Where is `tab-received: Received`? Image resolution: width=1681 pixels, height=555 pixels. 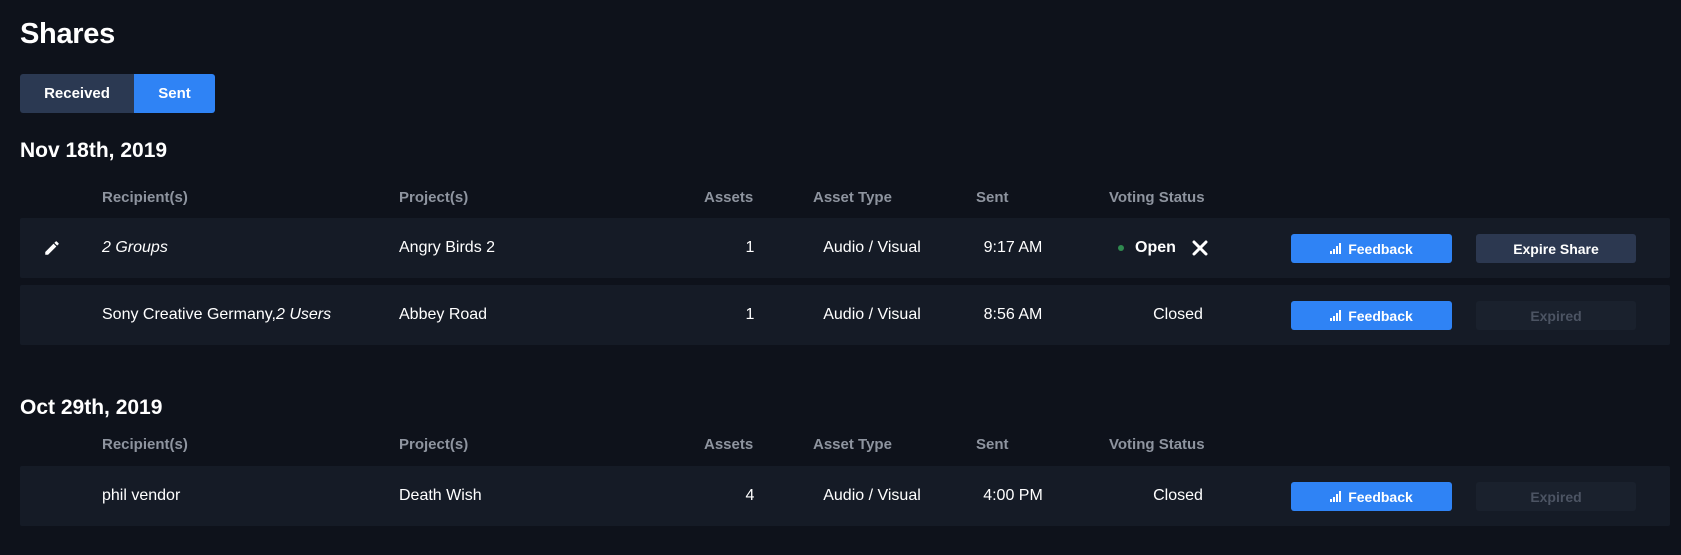 tab-received: Received is located at coordinates (77, 93).